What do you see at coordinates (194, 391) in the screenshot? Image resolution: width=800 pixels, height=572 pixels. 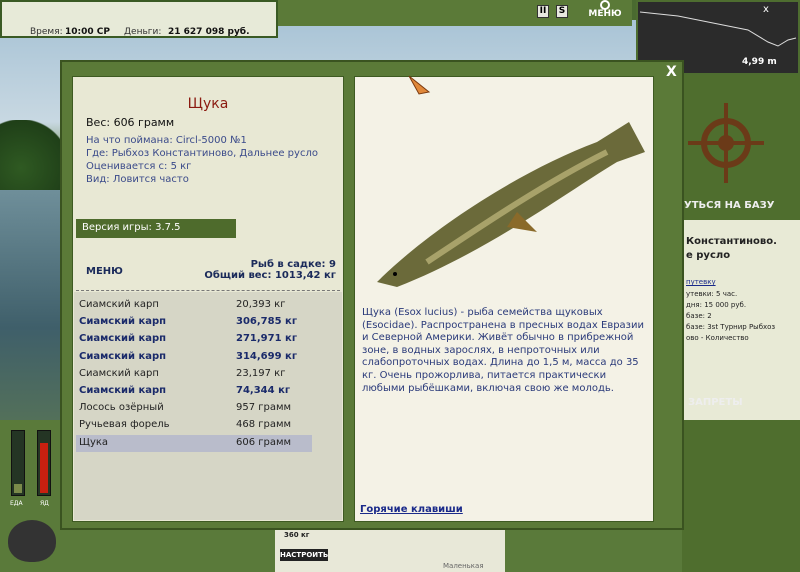 I see `table-row: Сиамский карп 74,344 кг` at bounding box center [194, 391].